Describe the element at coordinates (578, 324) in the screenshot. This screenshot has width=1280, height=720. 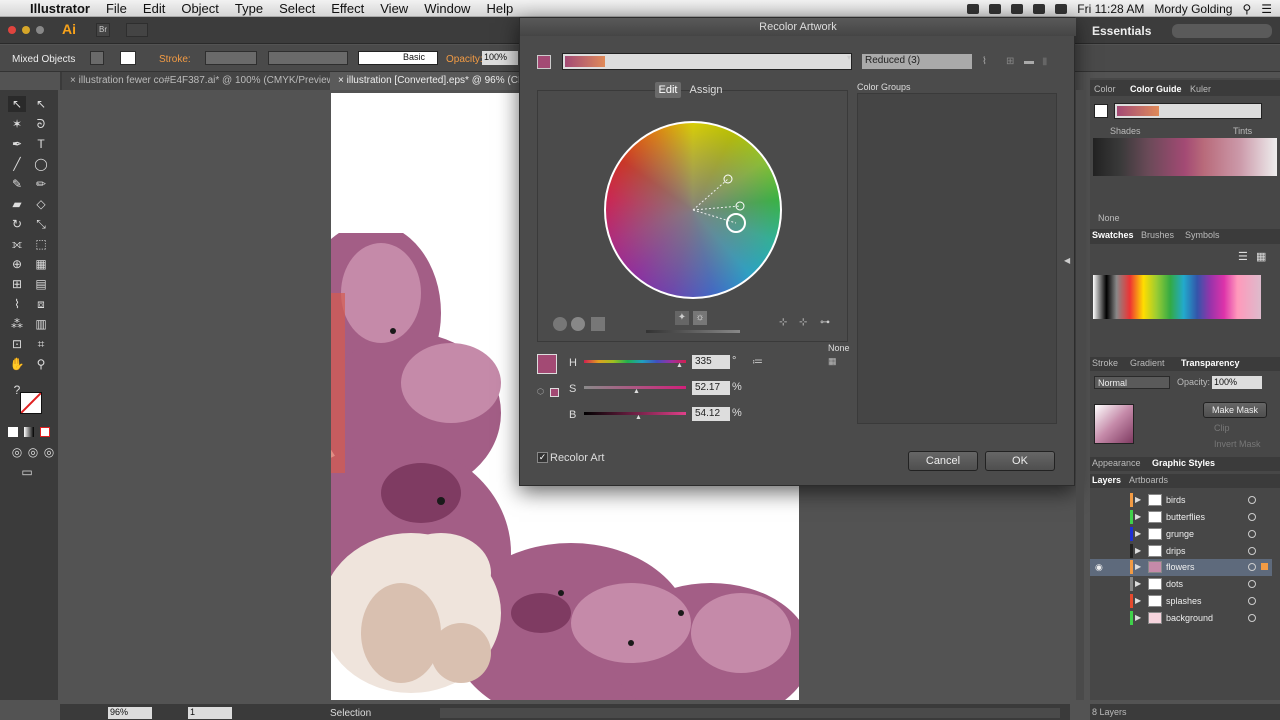
I see `segmented-wheel-icon` at that location.